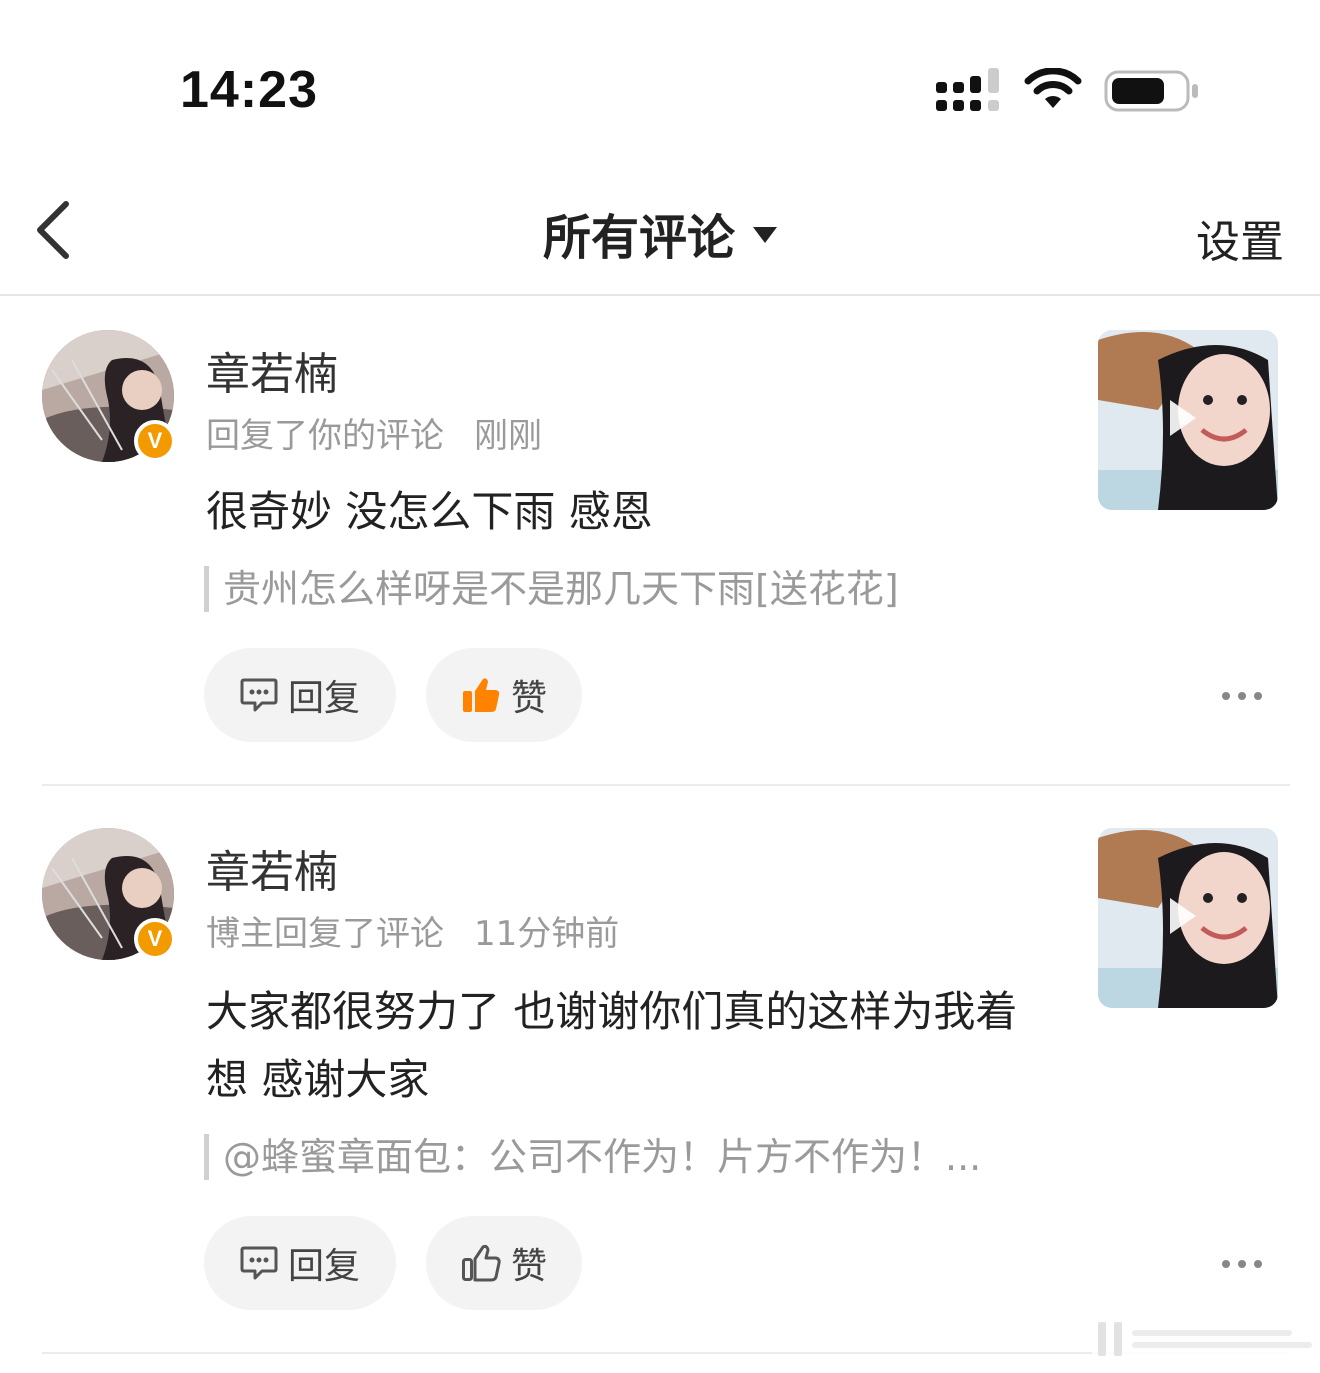 The width and height of the screenshot is (1320, 1373). Describe the element at coordinates (638, 238) in the screenshot. I see `page-title: 所有评论` at that location.